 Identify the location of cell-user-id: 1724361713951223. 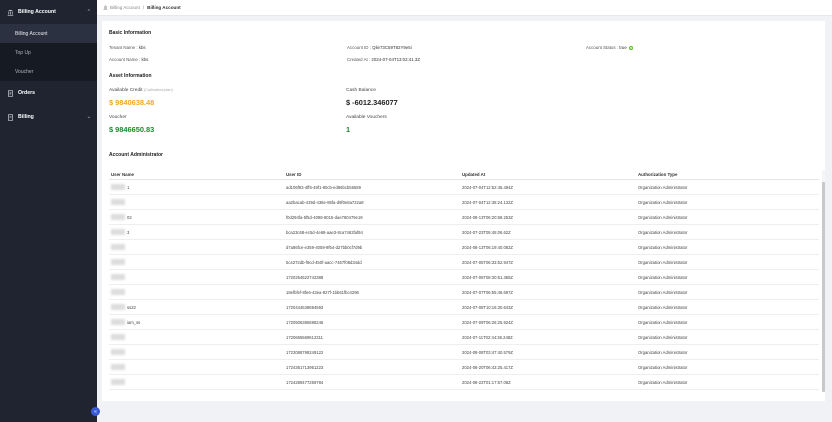
(305, 367).